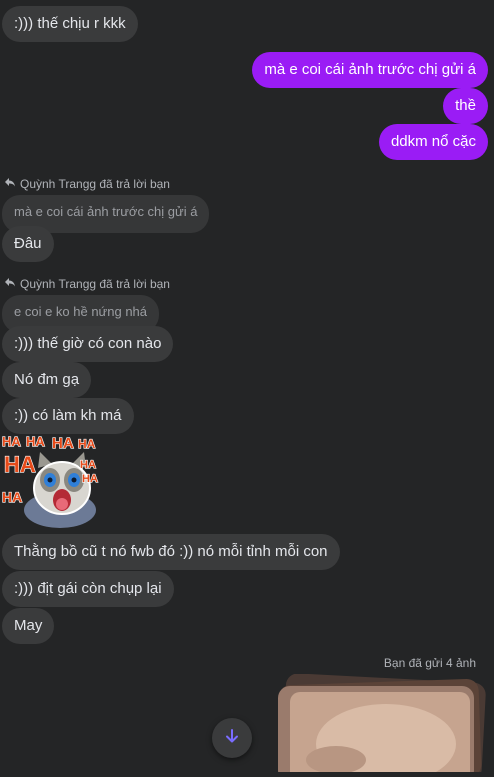 The width and height of the screenshot is (494, 777). I want to click on arrow-down-icon, so click(232, 738).